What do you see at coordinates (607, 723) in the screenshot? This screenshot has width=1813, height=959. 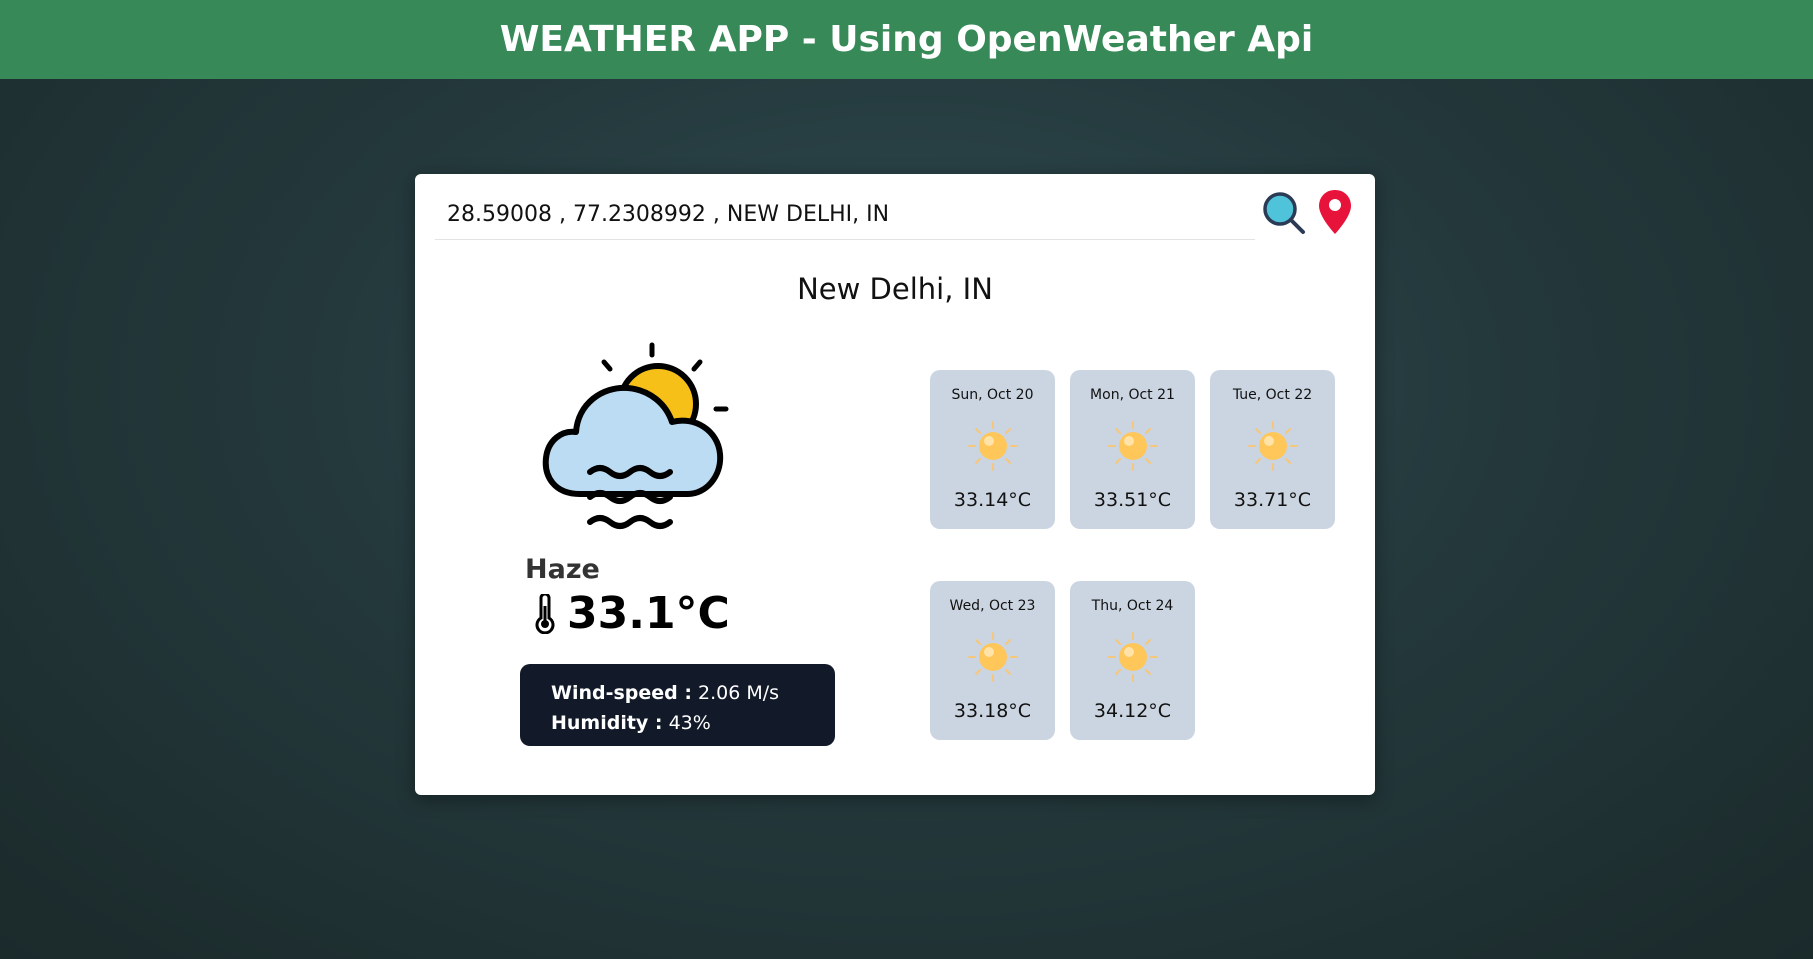 I see `humidity-label: Humidity :` at bounding box center [607, 723].